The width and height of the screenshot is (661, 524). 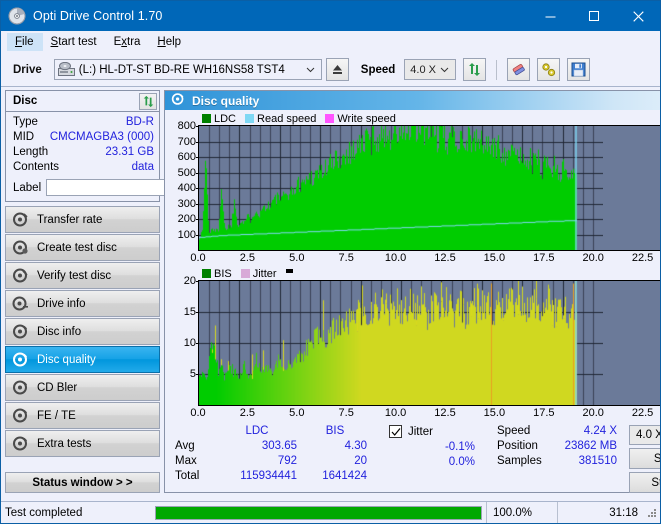 I want to click on maximize-button, so click(x=594, y=16).